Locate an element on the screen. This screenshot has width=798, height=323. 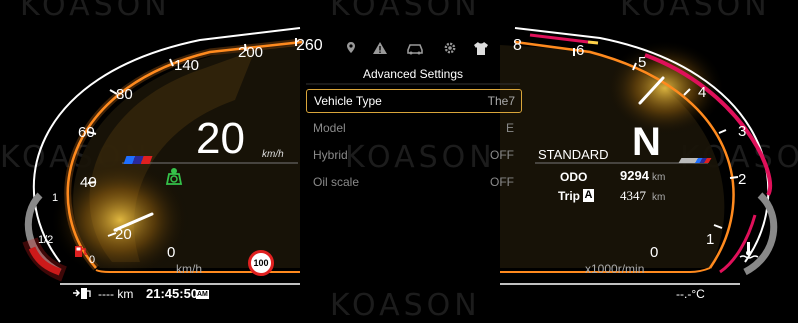
tacho-tick-label: 5 is located at coordinates (642, 62).